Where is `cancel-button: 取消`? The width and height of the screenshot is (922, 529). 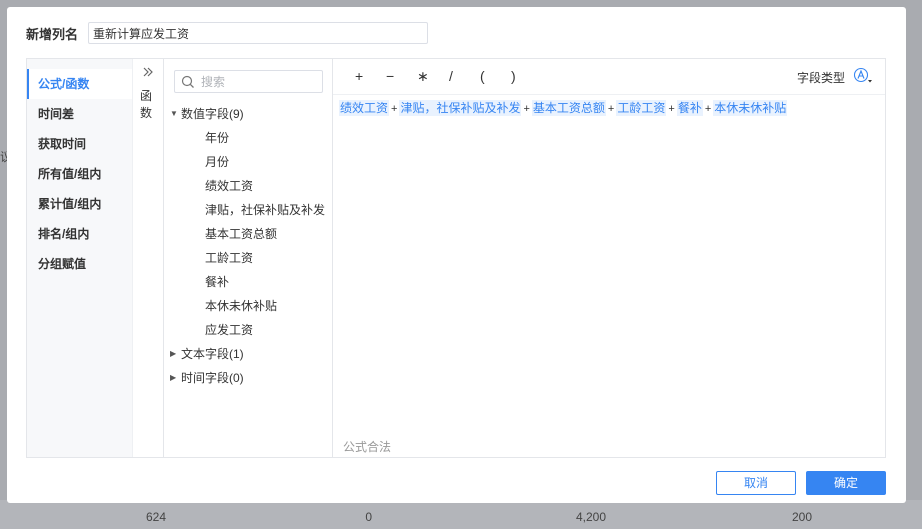
cancel-button: 取消 is located at coordinates (756, 483).